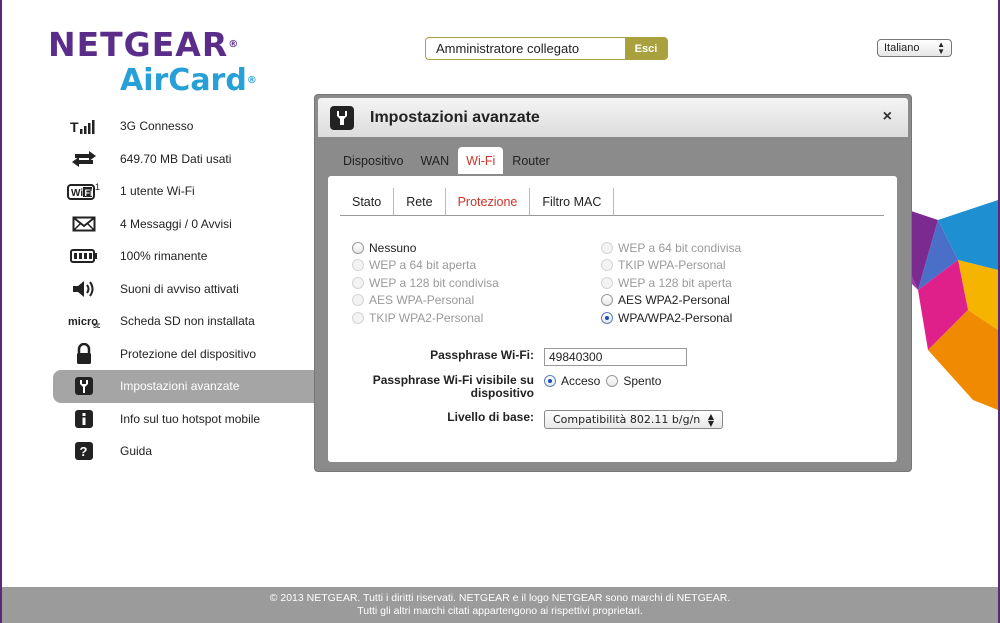 Image resolution: width=1000 pixels, height=623 pixels. Describe the element at coordinates (84, 126) in the screenshot. I see `signal-icon: T` at that location.